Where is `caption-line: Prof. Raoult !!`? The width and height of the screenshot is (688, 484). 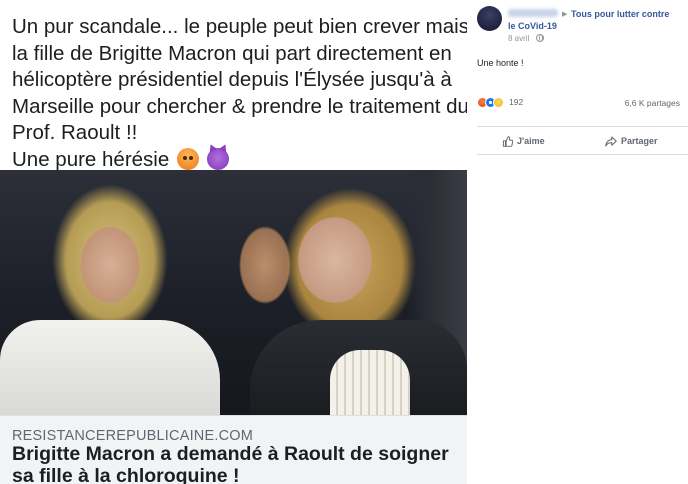
caption-line: Prof. Raoult !! is located at coordinates (75, 132).